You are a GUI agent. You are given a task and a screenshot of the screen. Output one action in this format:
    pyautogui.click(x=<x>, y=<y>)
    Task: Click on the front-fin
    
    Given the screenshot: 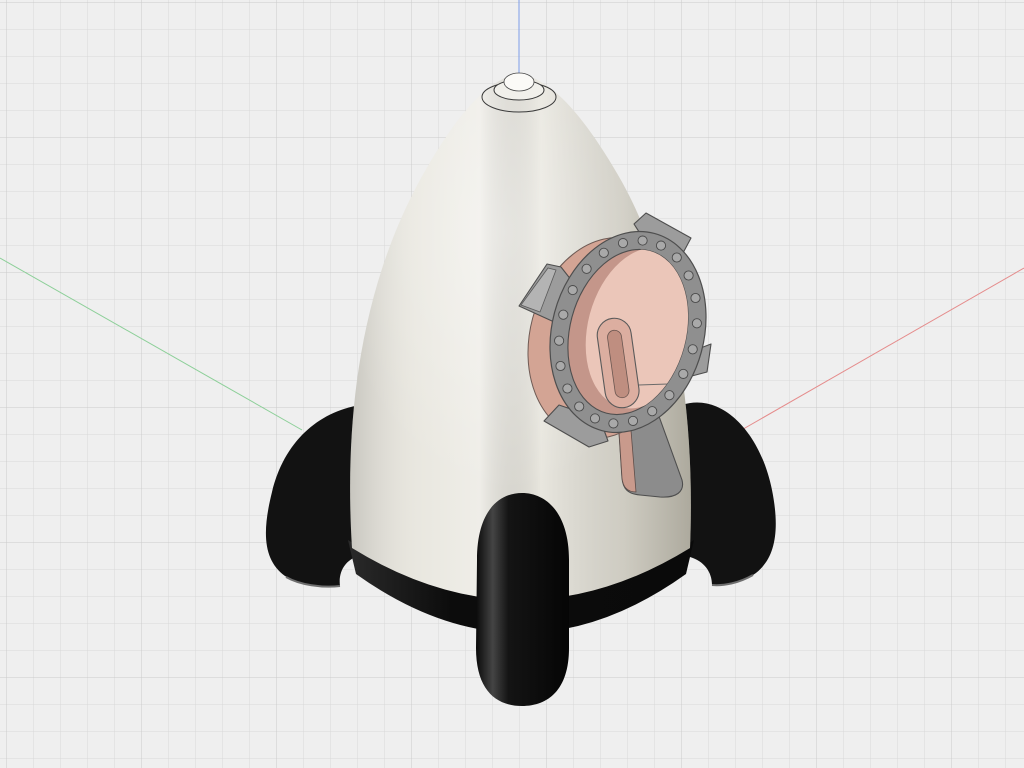 What is the action you would take?
    pyautogui.click(x=522, y=599)
    